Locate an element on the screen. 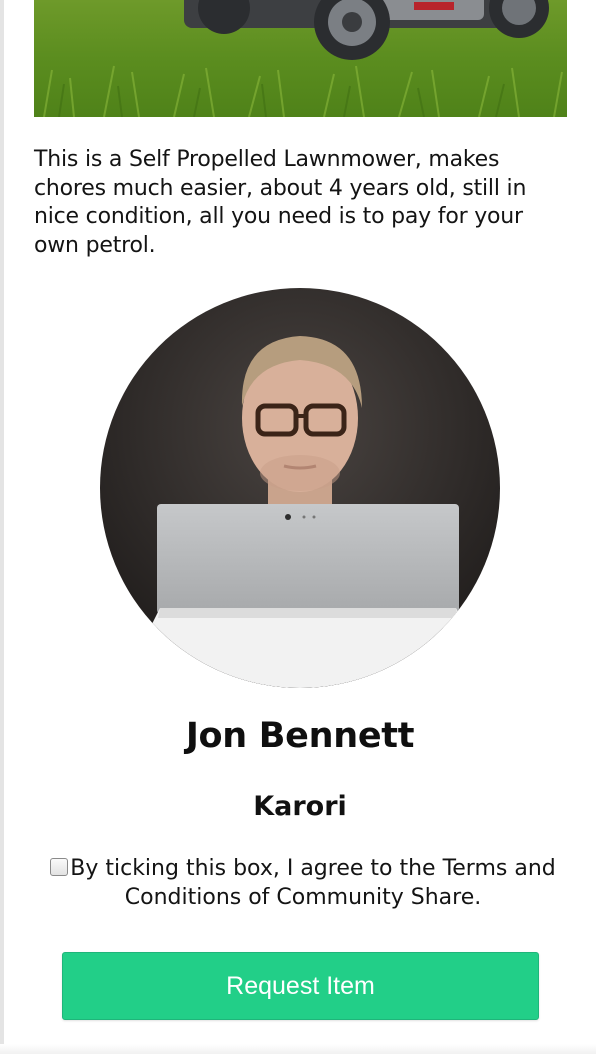 This screenshot has width=596, height=1054. terms-checkbox is located at coordinates (59, 867).